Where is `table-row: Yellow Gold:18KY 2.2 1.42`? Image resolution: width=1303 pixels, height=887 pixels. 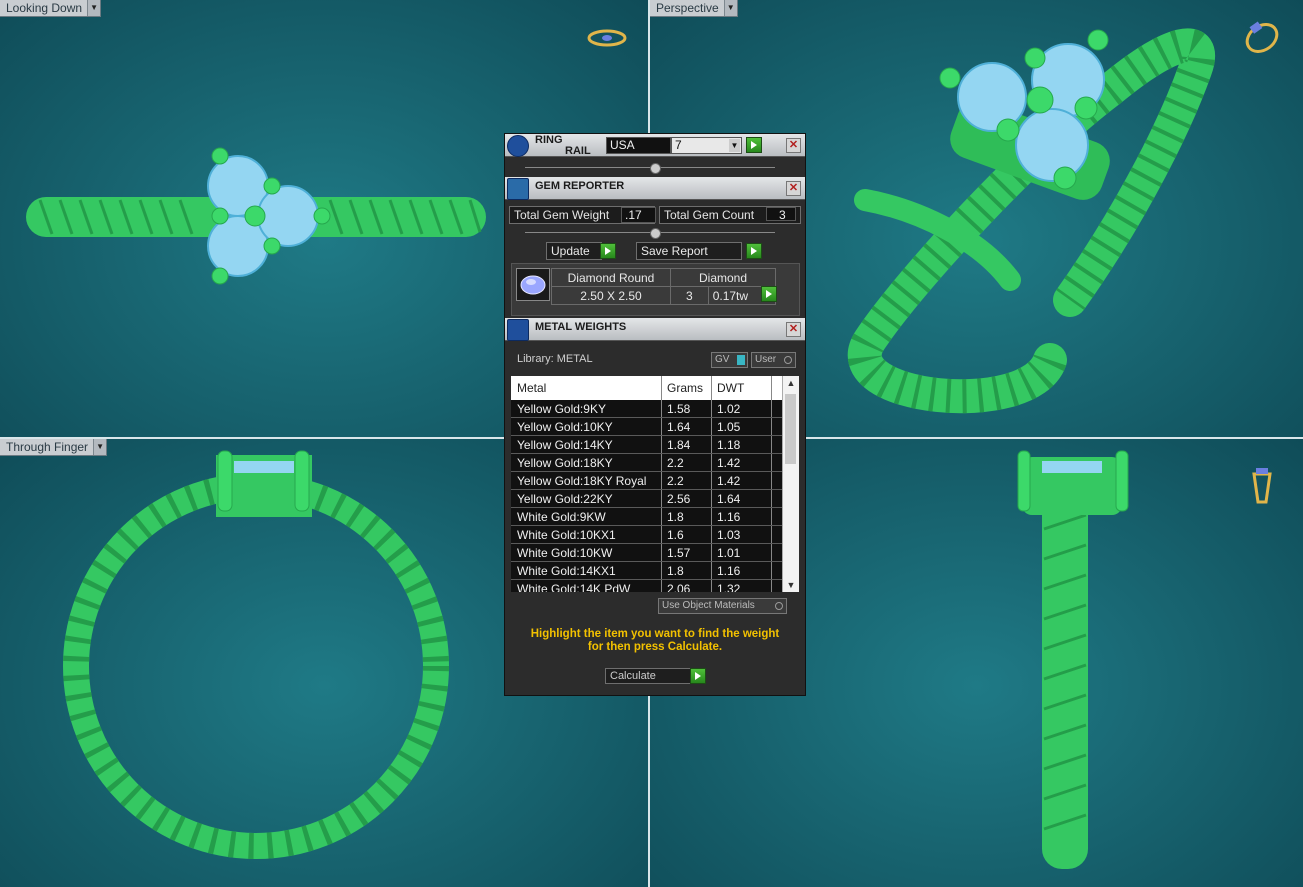
table-row: Yellow Gold:18KY 2.2 1.42 is located at coordinates (655, 463).